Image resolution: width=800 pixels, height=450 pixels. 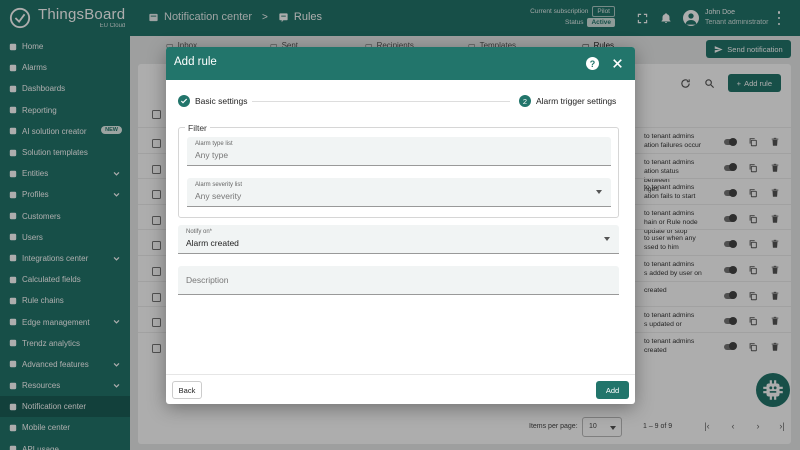 What do you see at coordinates (567, 101) in the screenshot?
I see `step-alarm-trigger-settings: 2 Alarm trigger settings` at bounding box center [567, 101].